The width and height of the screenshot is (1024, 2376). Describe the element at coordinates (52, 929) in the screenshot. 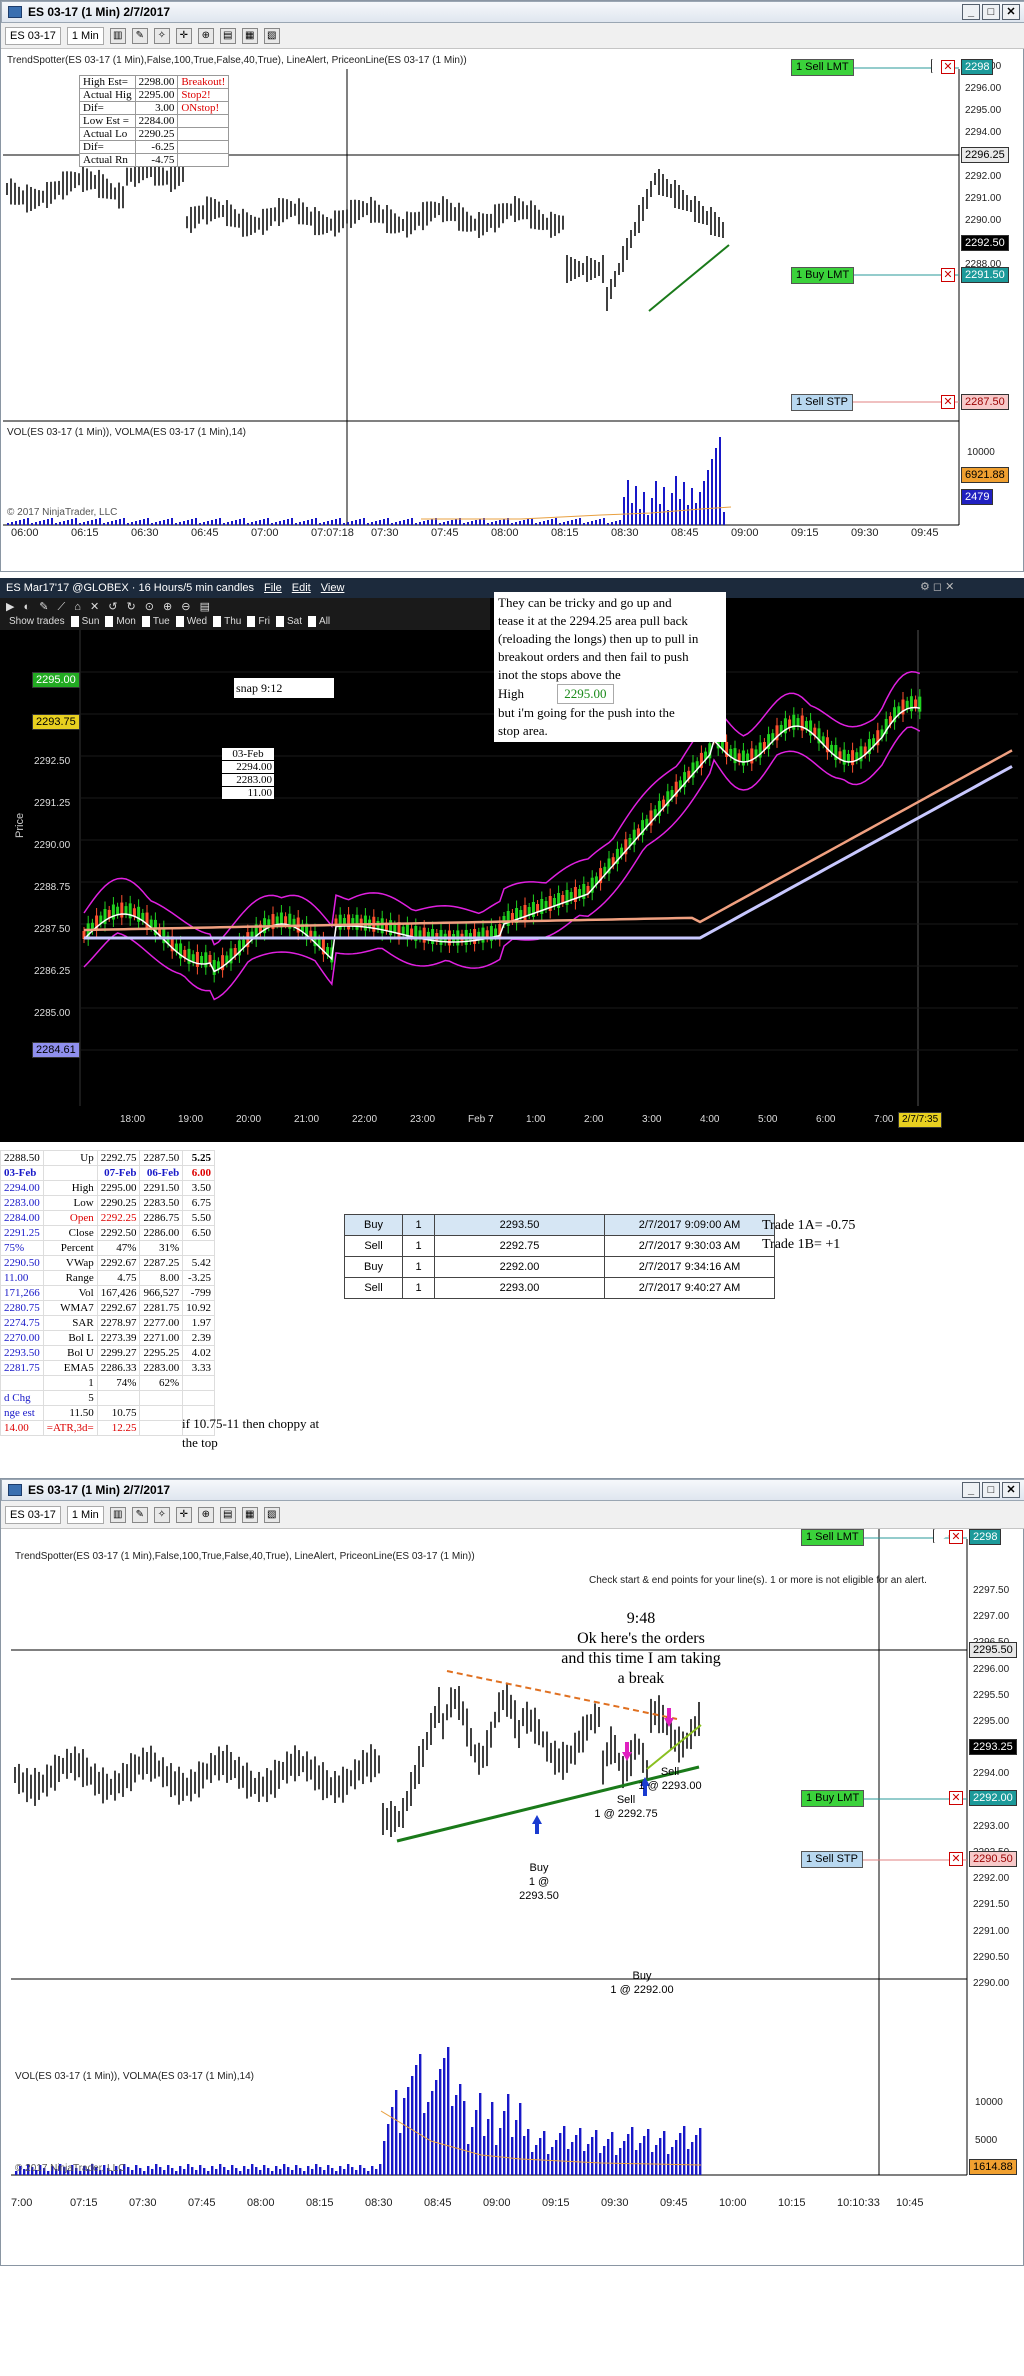

I see `chart2-ytick: 2287.50` at that location.